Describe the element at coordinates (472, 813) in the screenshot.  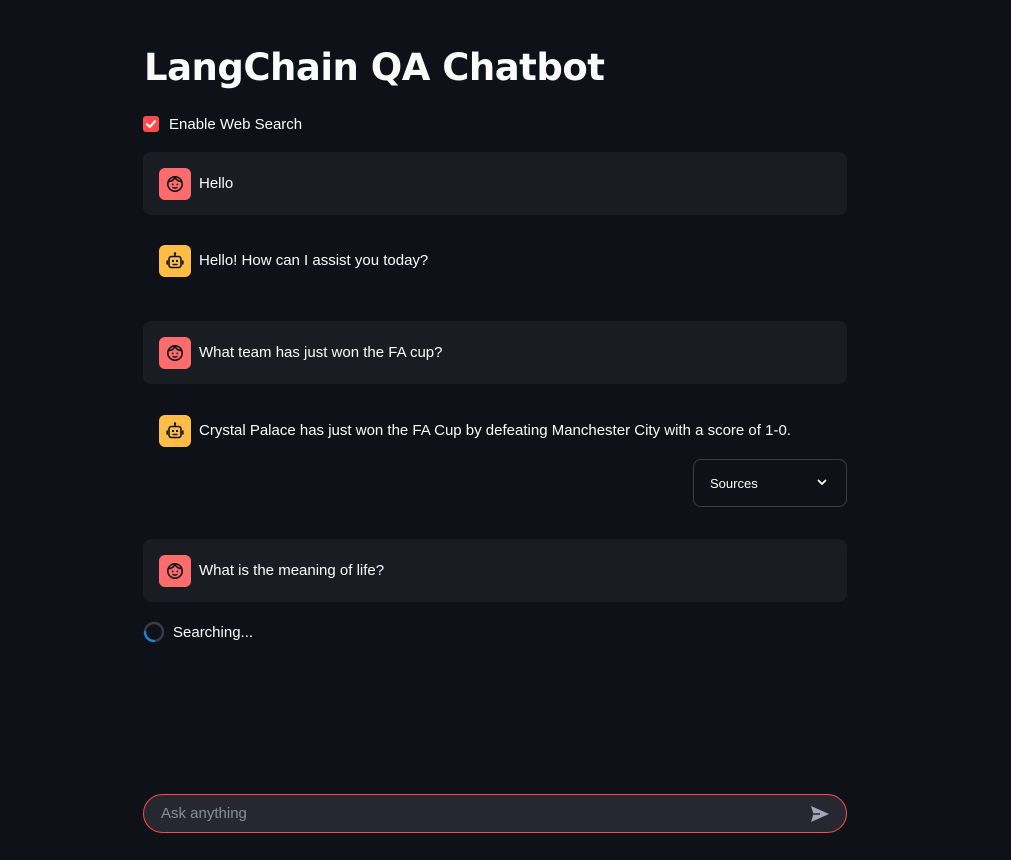
I see `chat-input` at that location.